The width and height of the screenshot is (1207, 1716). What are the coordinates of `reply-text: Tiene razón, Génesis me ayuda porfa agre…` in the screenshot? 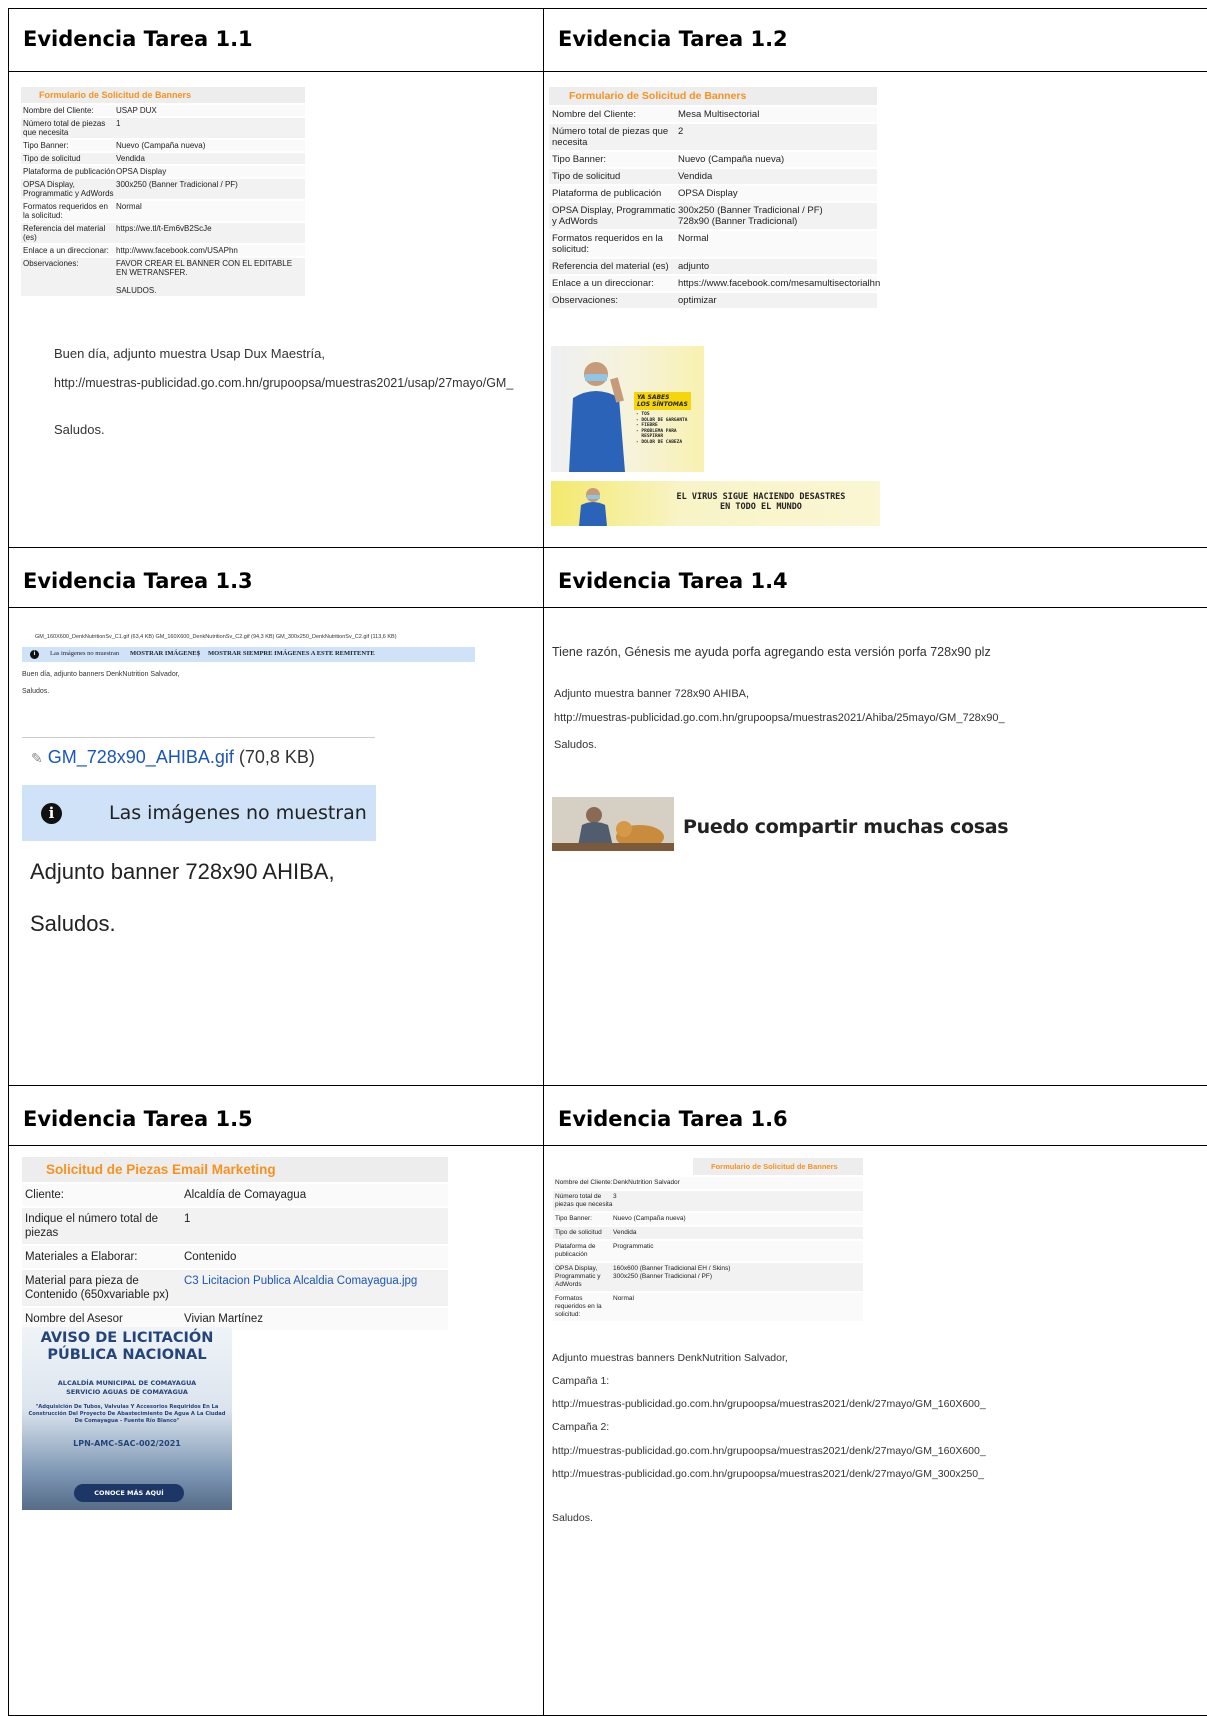 It's located at (771, 652).